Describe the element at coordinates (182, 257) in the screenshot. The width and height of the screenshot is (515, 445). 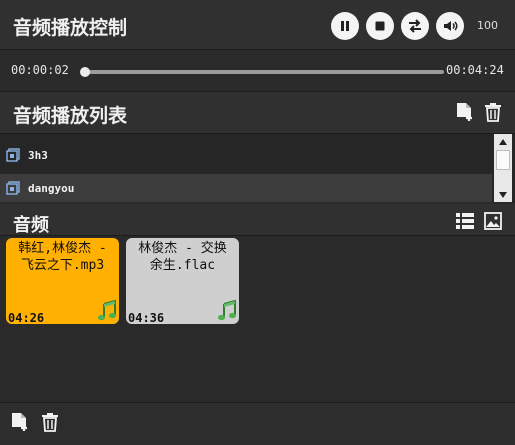
I see `audio-card-name: 林俊杰 - 交换 余生.flac` at that location.